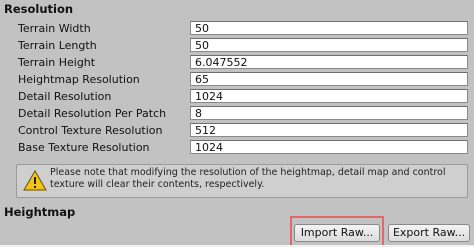 The height and width of the screenshot is (247, 474). Describe the element at coordinates (79, 79) in the screenshot. I see `heightmap-resolution-label: Heightmap Resolution` at that location.